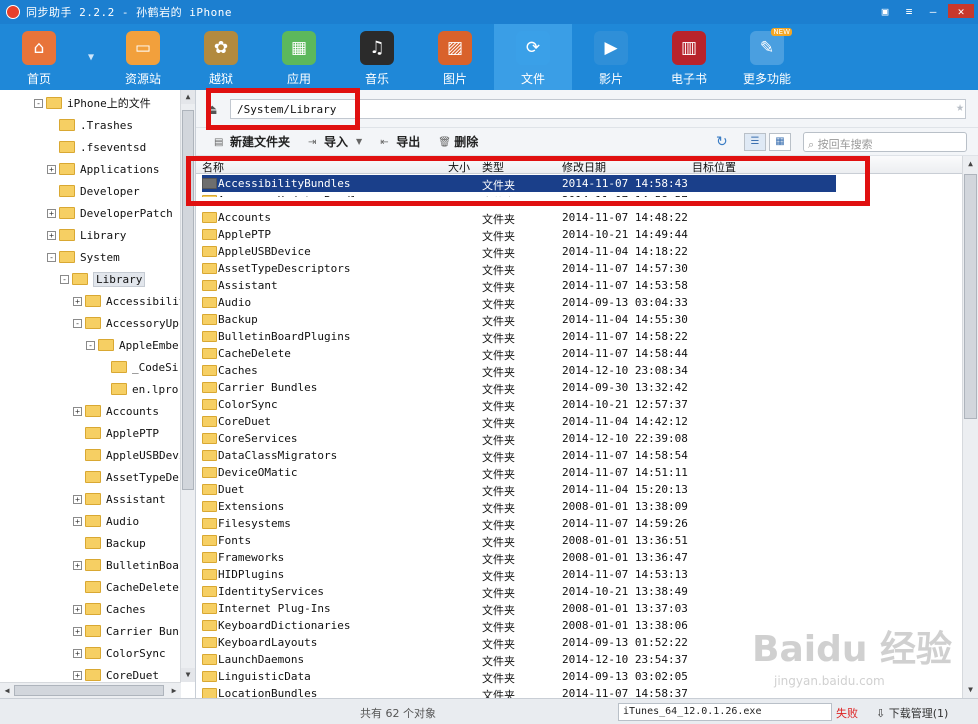 Image resolution: width=978 pixels, height=724 pixels. I want to click on file-row: IdentityServices 文件夹 2014-10-21 13:38:49, so click(579, 591).